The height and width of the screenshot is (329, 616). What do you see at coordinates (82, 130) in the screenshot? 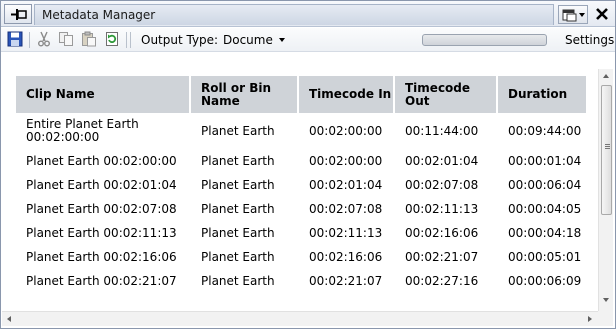
I see `clip-name-cell: Entire Planet Earth 00:02:00:00` at bounding box center [82, 130].